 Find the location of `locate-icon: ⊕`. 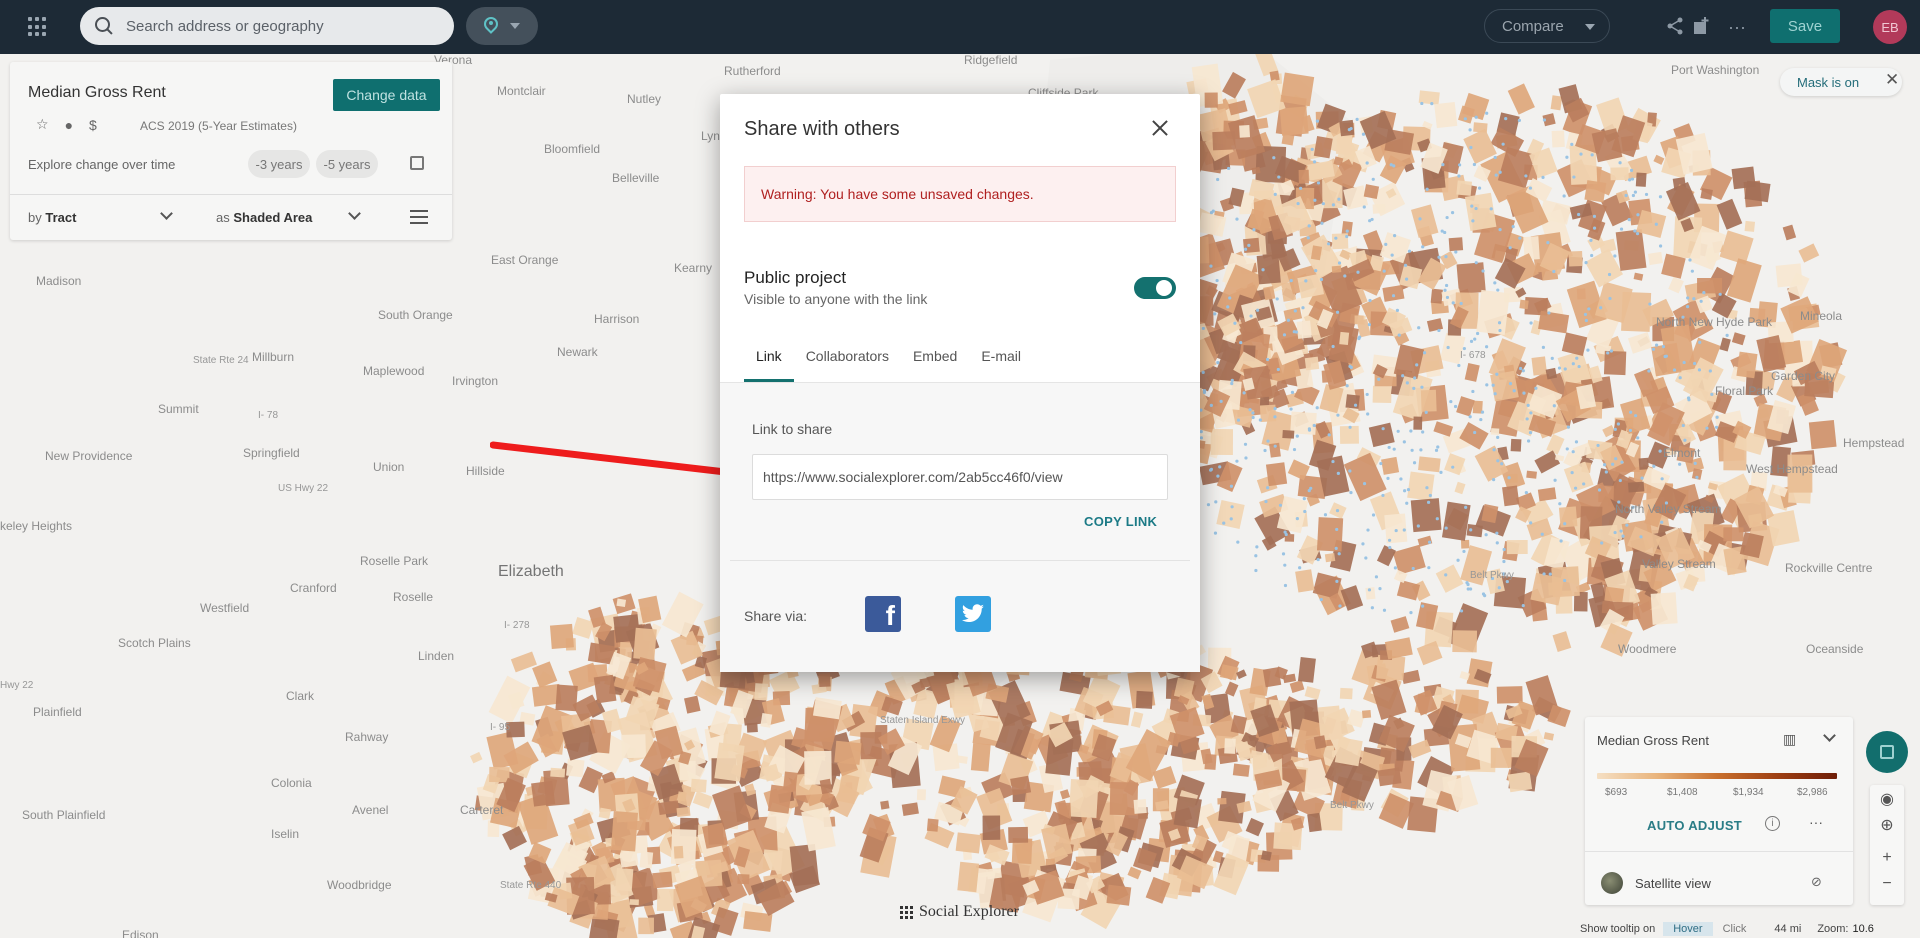

locate-icon: ⊕ is located at coordinates (1887, 825).